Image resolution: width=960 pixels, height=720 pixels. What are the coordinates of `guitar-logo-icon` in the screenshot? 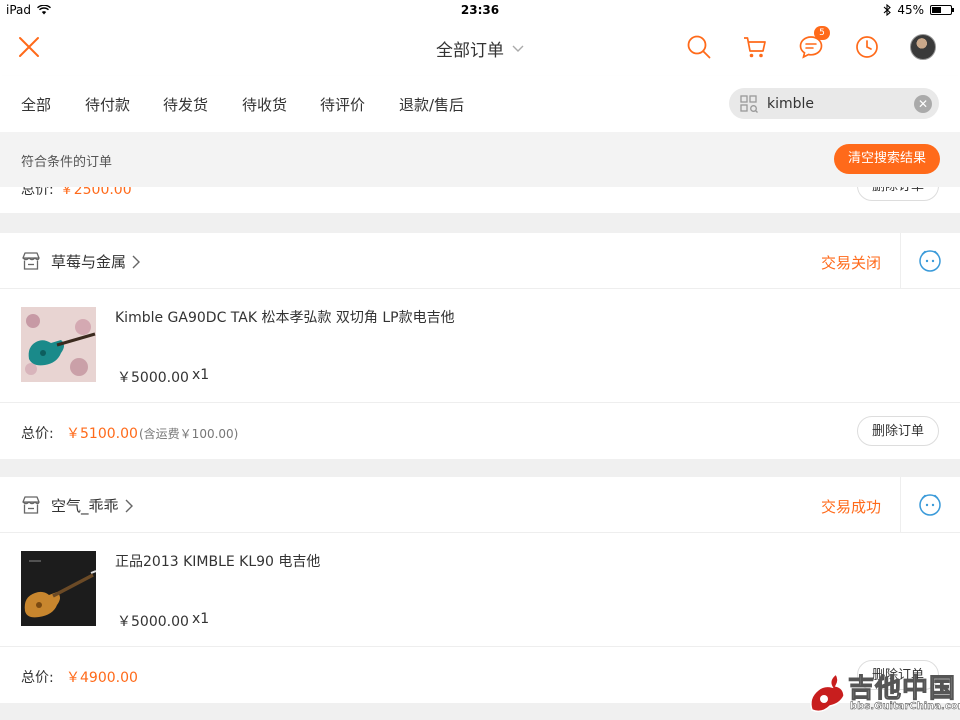 It's located at (827, 692).